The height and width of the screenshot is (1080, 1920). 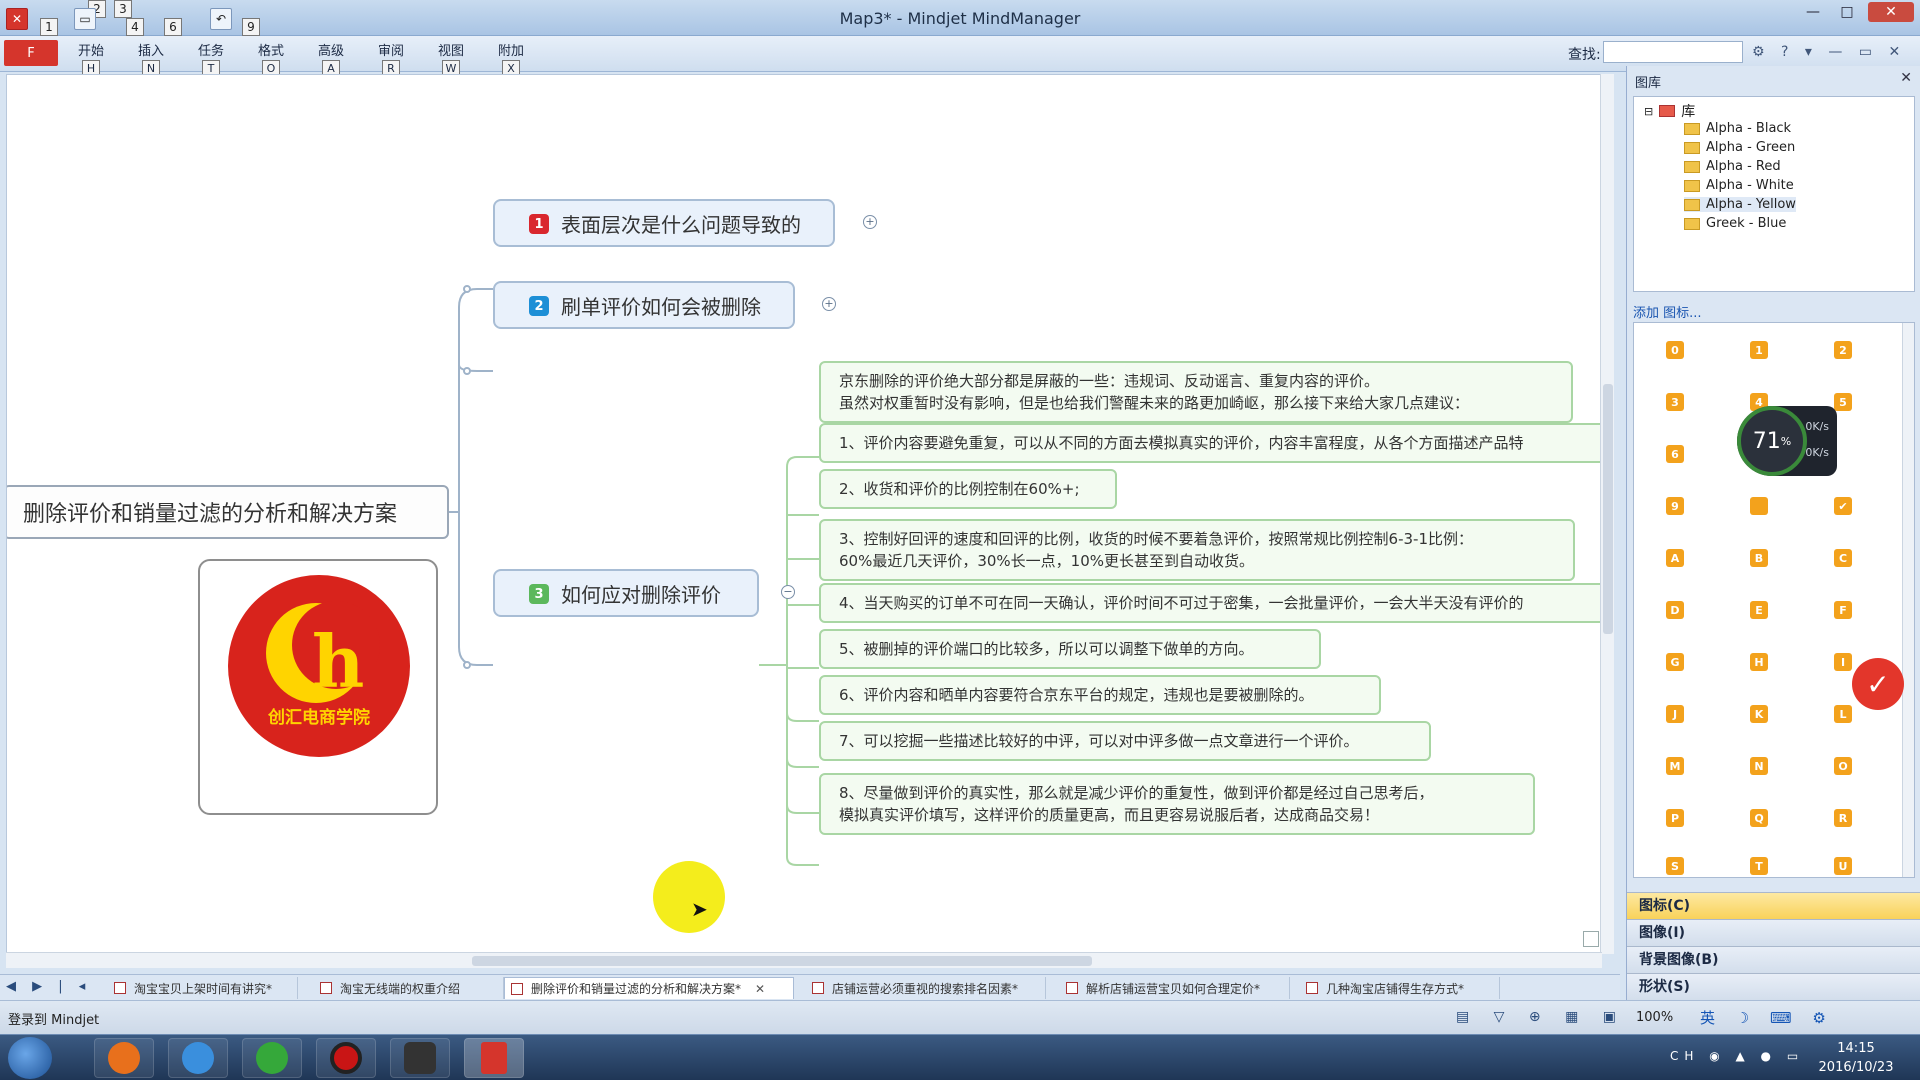 I want to click on ribbon-help-icons: ⚙ ? ▾ — ▭ ✕, so click(x=1829, y=52).